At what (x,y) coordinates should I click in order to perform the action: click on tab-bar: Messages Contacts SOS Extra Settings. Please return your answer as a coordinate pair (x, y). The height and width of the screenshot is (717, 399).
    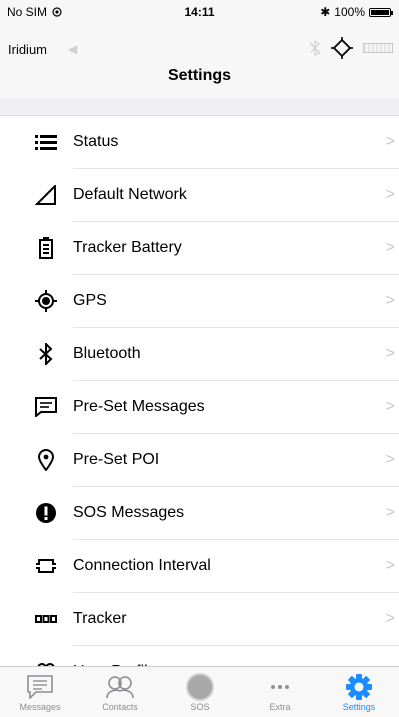
    Looking at the image, I should click on (199, 691).